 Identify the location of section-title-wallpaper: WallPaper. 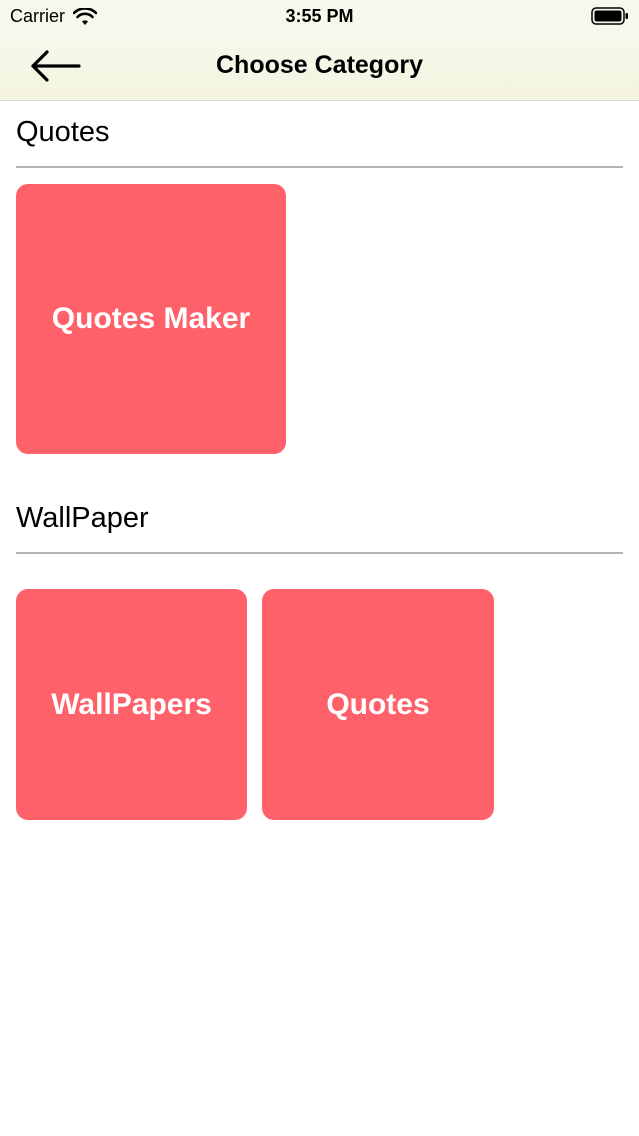
(82, 518).